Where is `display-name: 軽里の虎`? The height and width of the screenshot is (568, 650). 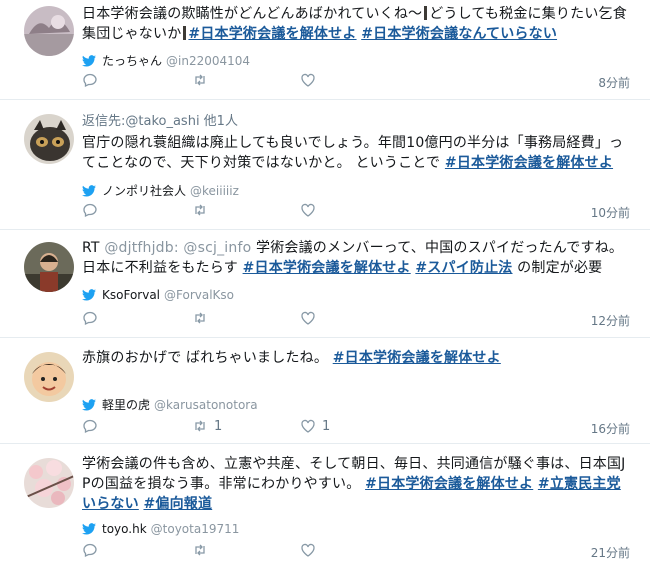 display-name: 軽里の虎 is located at coordinates (126, 404).